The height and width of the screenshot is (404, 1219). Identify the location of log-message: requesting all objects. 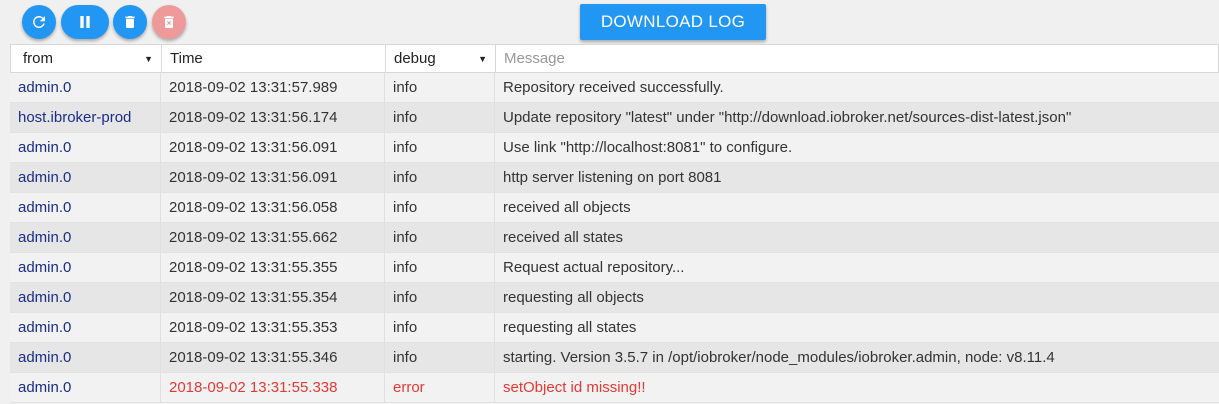
(573, 297).